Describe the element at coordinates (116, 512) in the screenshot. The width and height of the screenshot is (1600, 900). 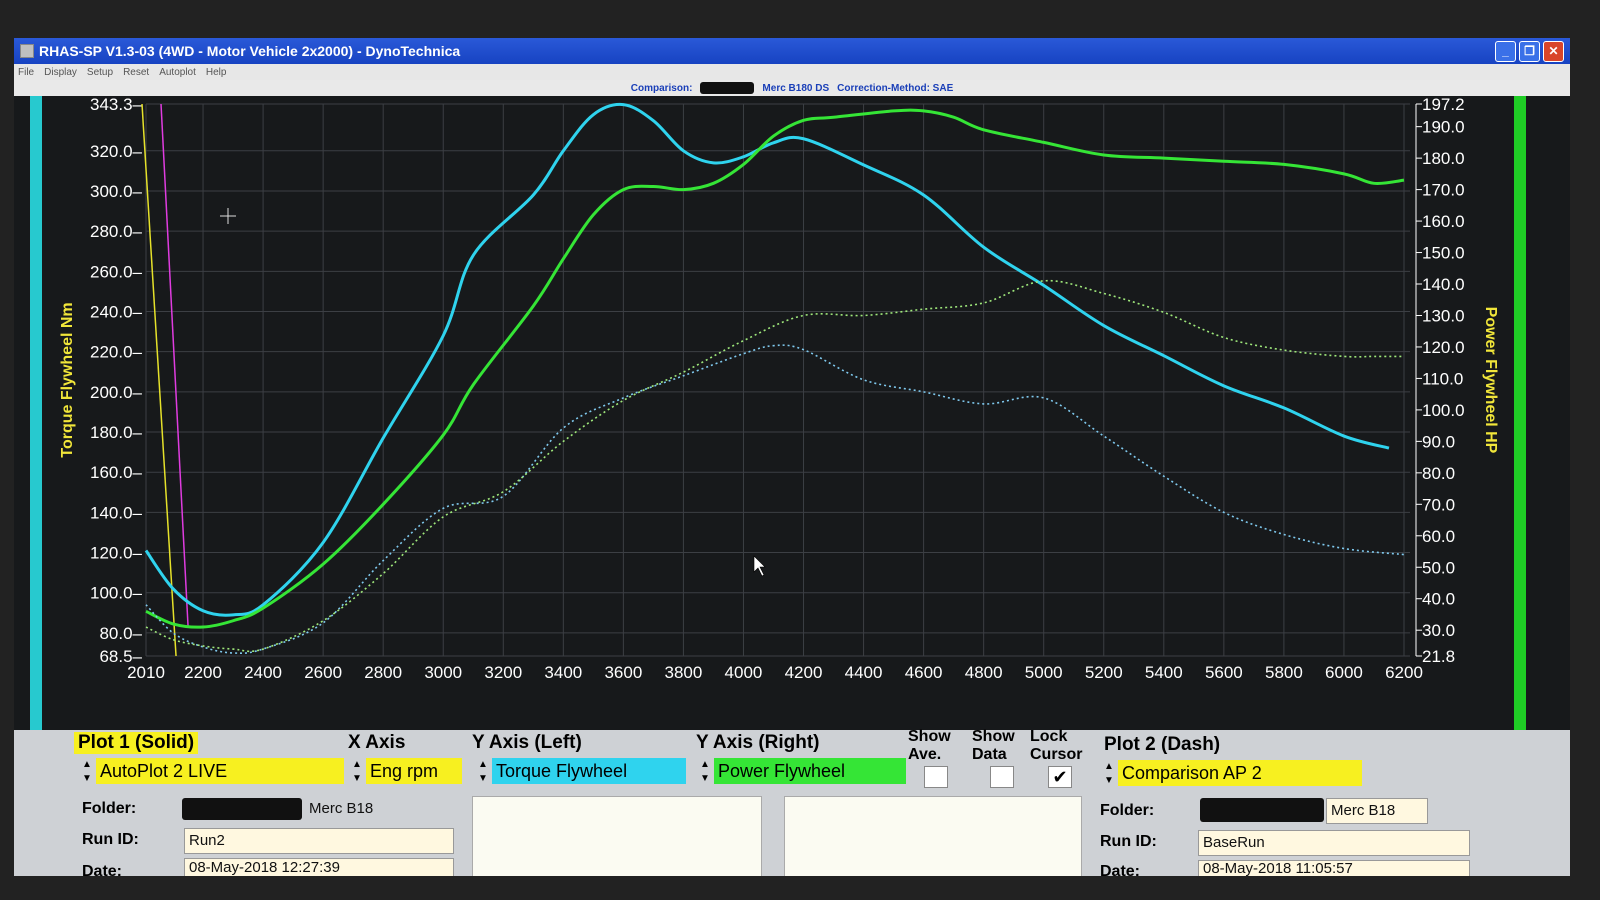
I see `y-left-tick-label: 140.0–` at that location.